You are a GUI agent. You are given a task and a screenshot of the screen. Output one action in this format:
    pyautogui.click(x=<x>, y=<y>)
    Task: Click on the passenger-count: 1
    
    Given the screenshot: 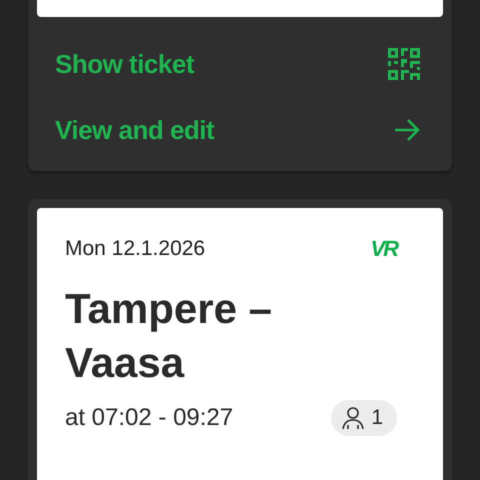 What is the action you would take?
    pyautogui.click(x=364, y=418)
    